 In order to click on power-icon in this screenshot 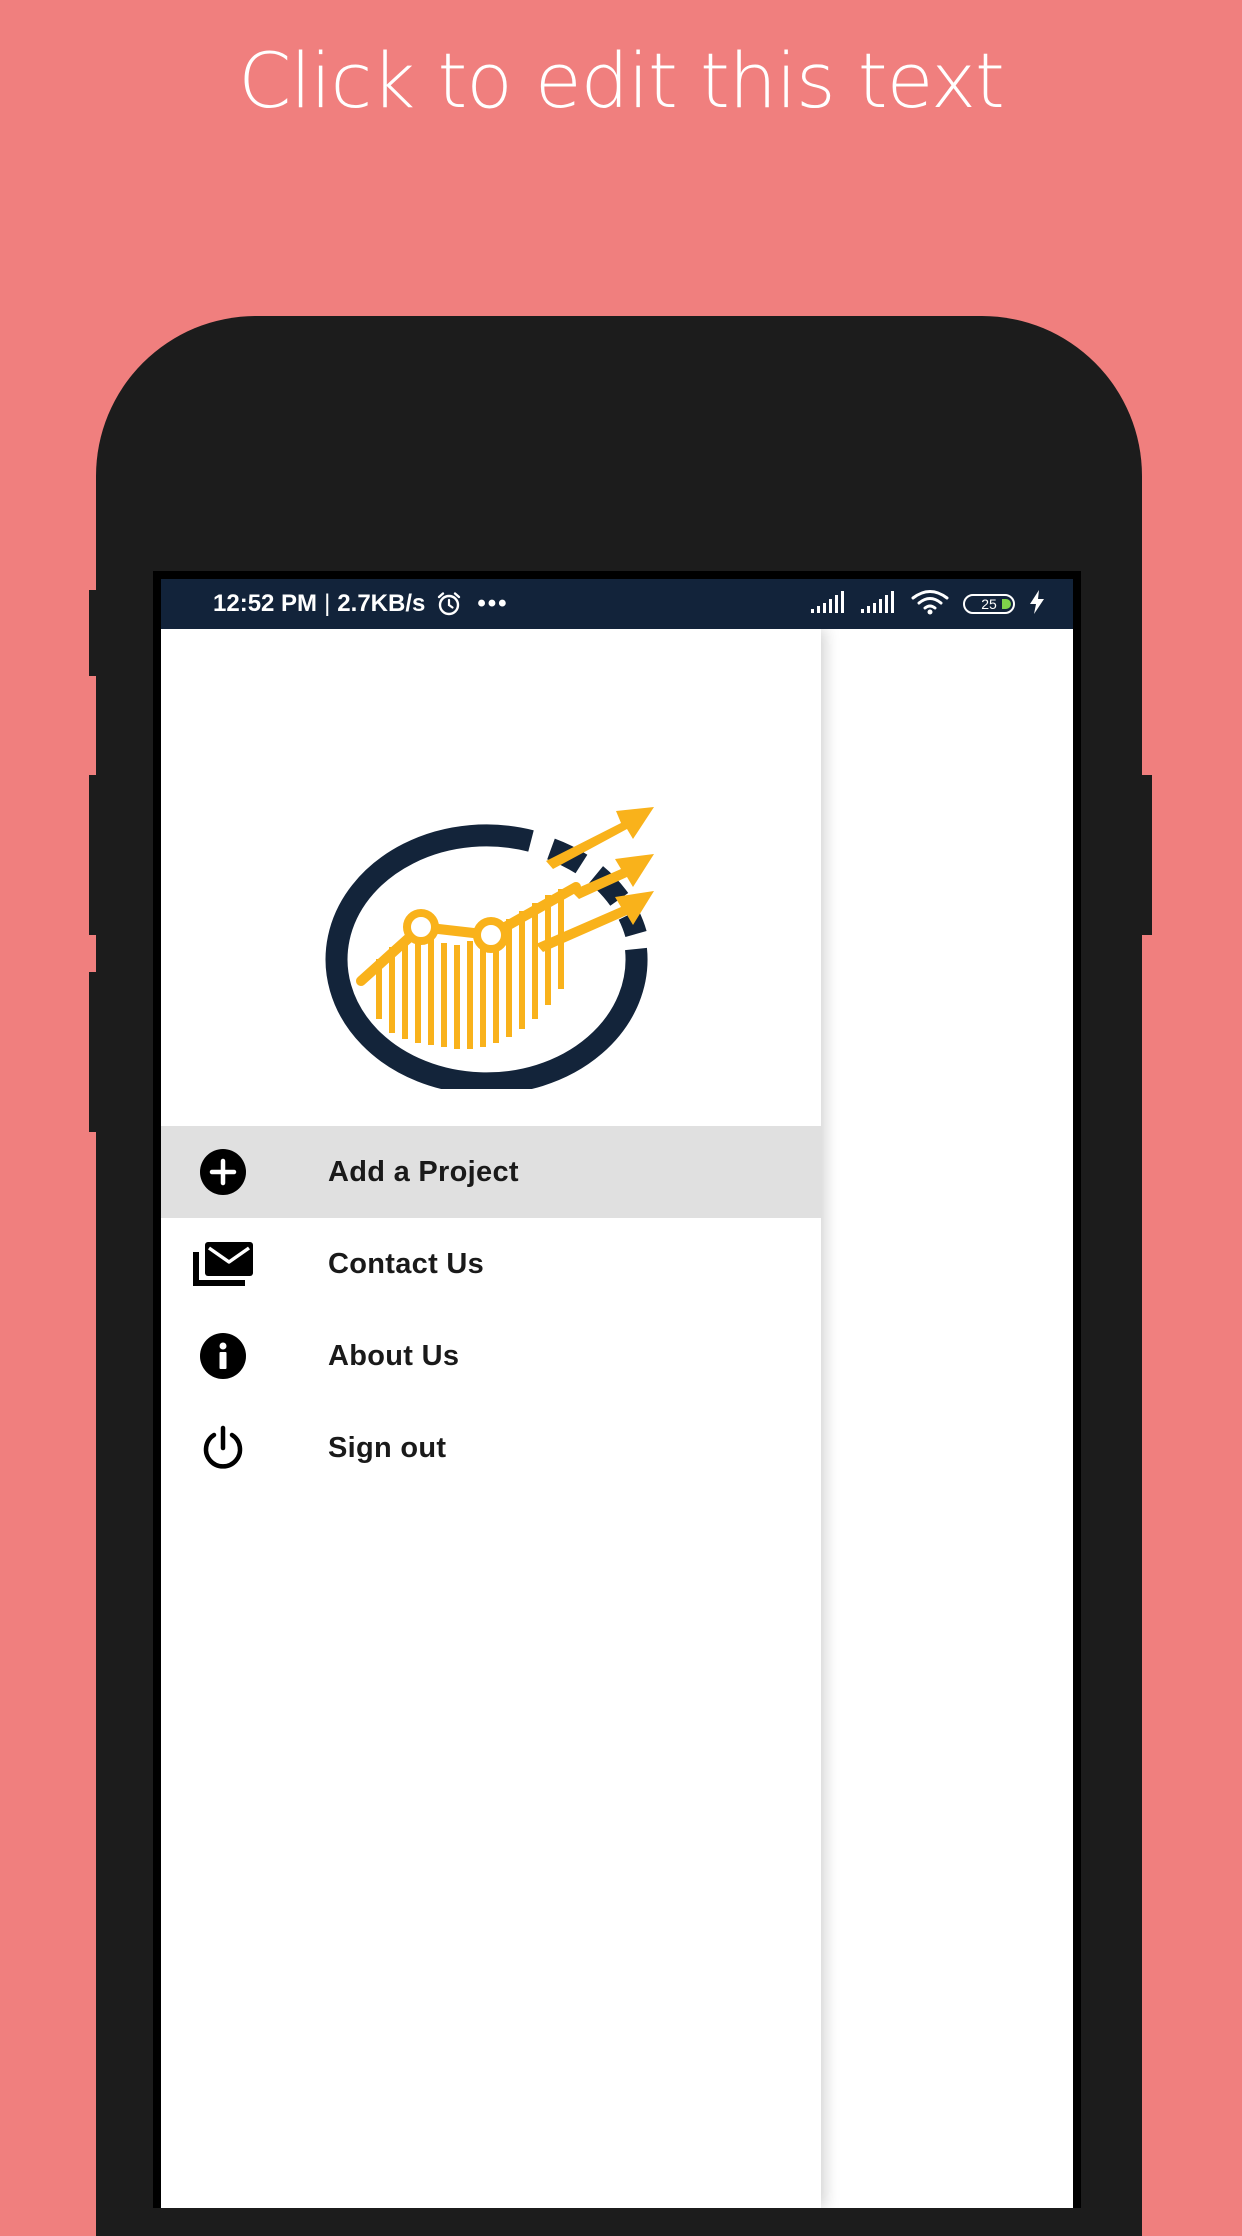, I will do `click(223, 1448)`.